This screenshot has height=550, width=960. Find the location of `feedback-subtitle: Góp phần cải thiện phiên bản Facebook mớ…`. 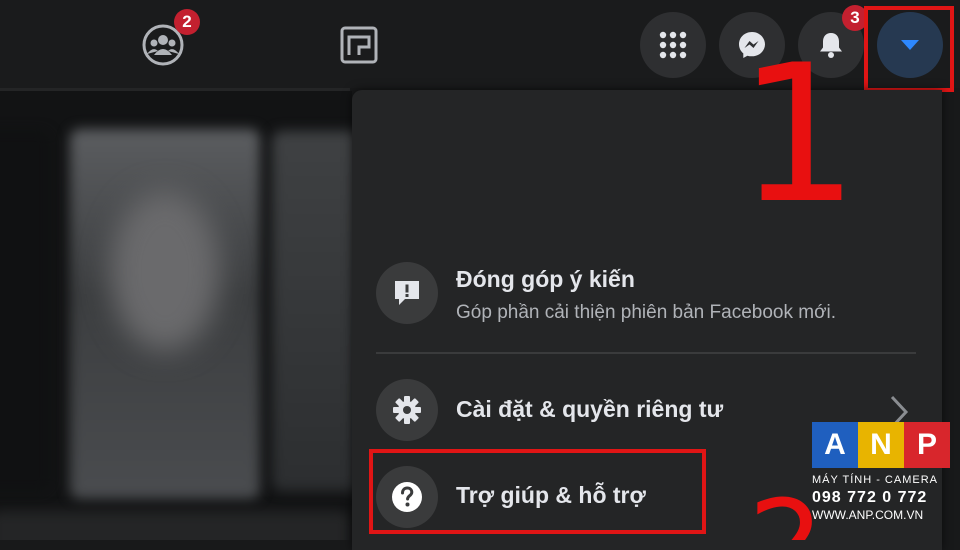

feedback-subtitle: Góp phần cải thiện phiên bản Facebook mớ… is located at coordinates (646, 312).